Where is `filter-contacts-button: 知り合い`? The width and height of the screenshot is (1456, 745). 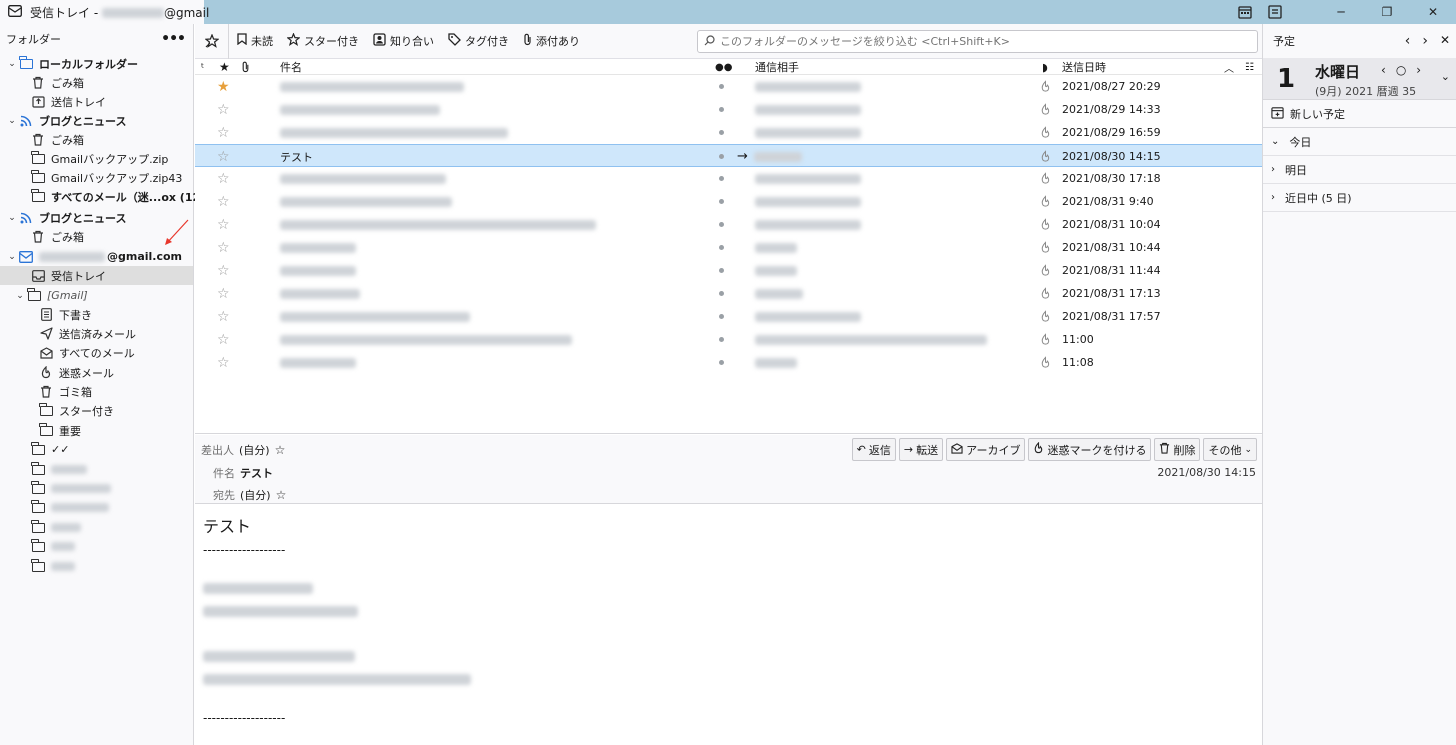 filter-contacts-button: 知り合い is located at coordinates (403, 41).